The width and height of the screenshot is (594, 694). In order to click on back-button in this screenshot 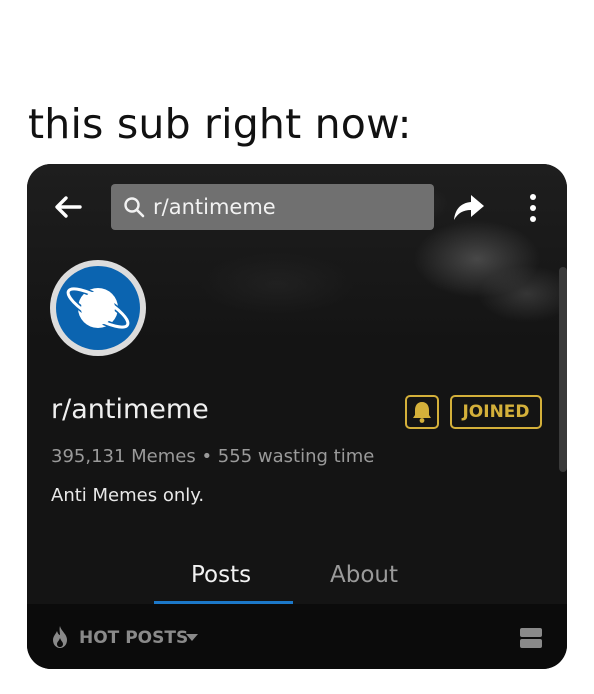, I will do `click(68, 207)`.